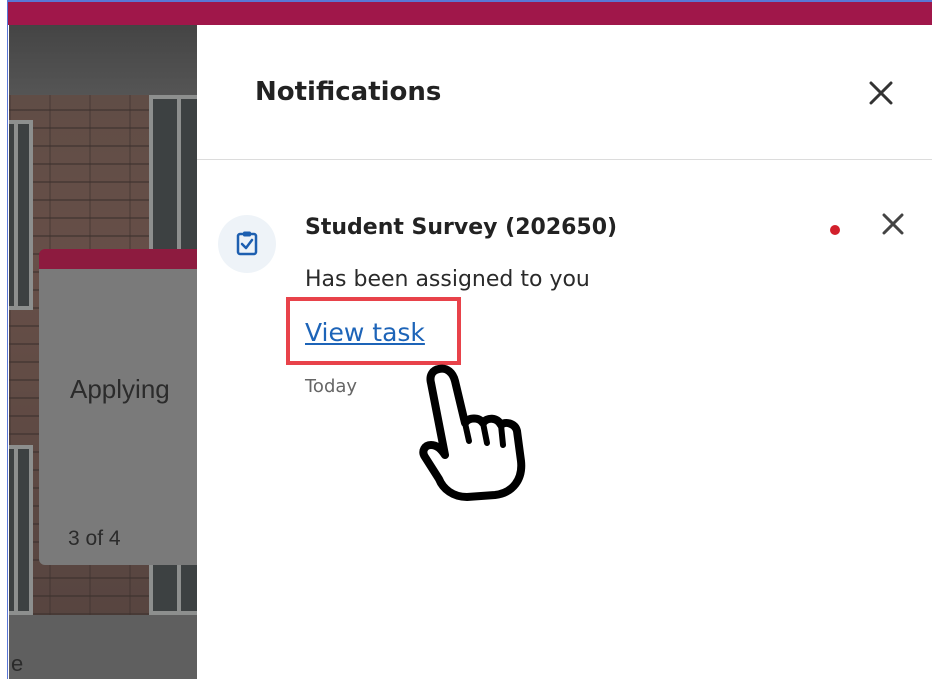 This screenshot has height=679, width=932. I want to click on unread-indicator, so click(835, 230).